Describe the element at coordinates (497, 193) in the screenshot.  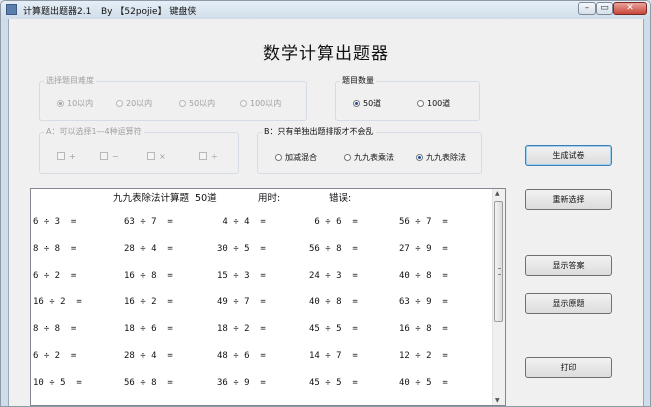
I see `scroll-up-icon: ▲` at that location.